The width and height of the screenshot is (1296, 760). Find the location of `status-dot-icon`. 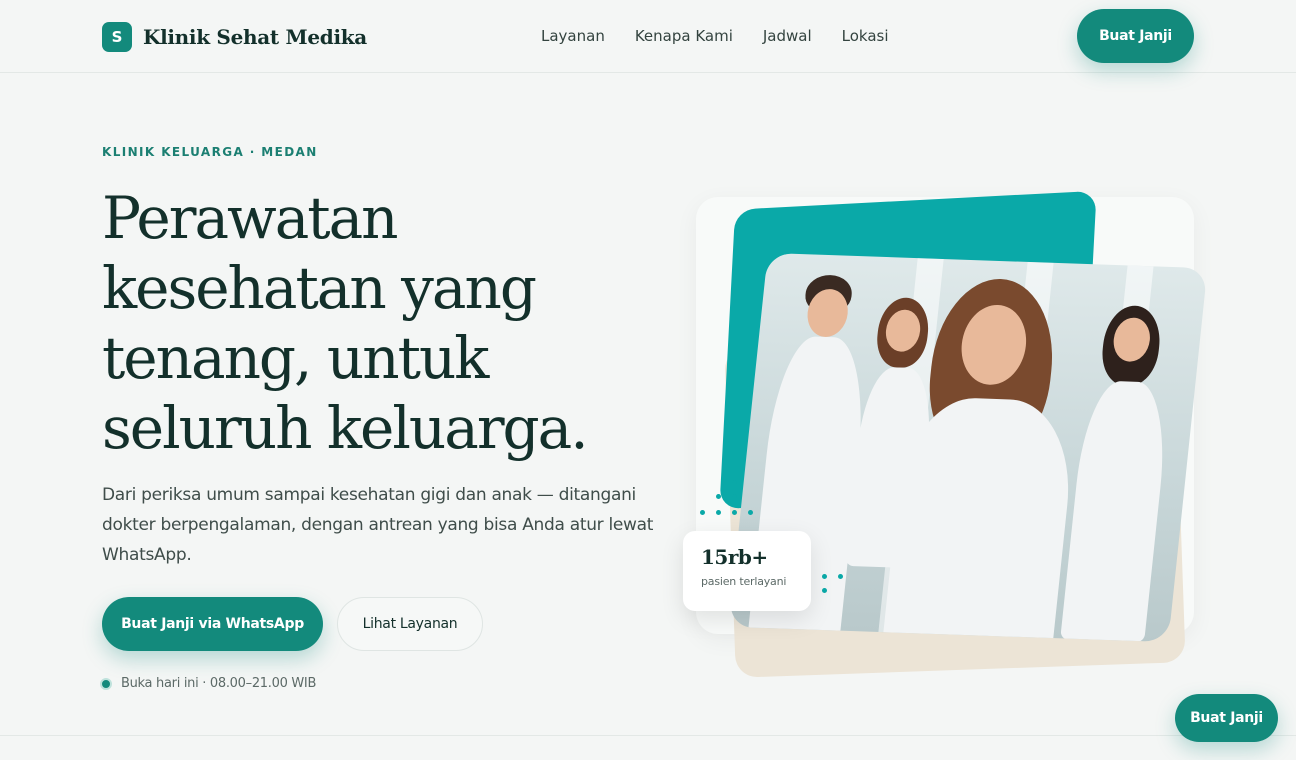

status-dot-icon is located at coordinates (106, 683).